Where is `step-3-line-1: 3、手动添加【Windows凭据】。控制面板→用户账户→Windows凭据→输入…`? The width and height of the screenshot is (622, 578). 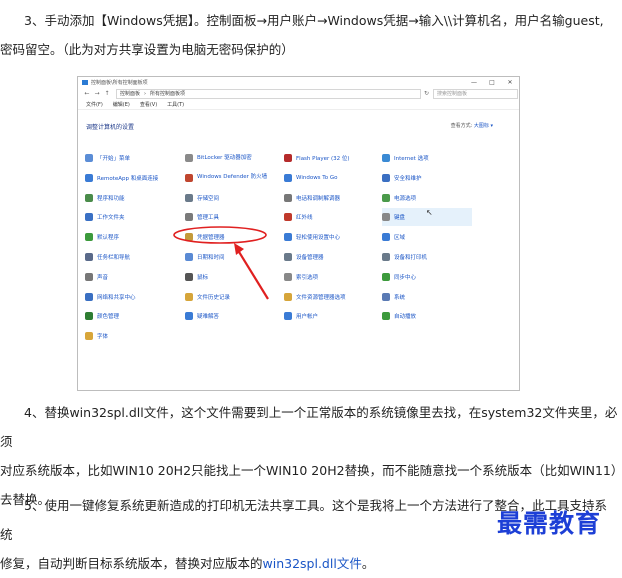 step-3-line-1: 3、手动添加【Windows凭据】。控制面板→用户账户→Windows凭据→输入… is located at coordinates (314, 20).